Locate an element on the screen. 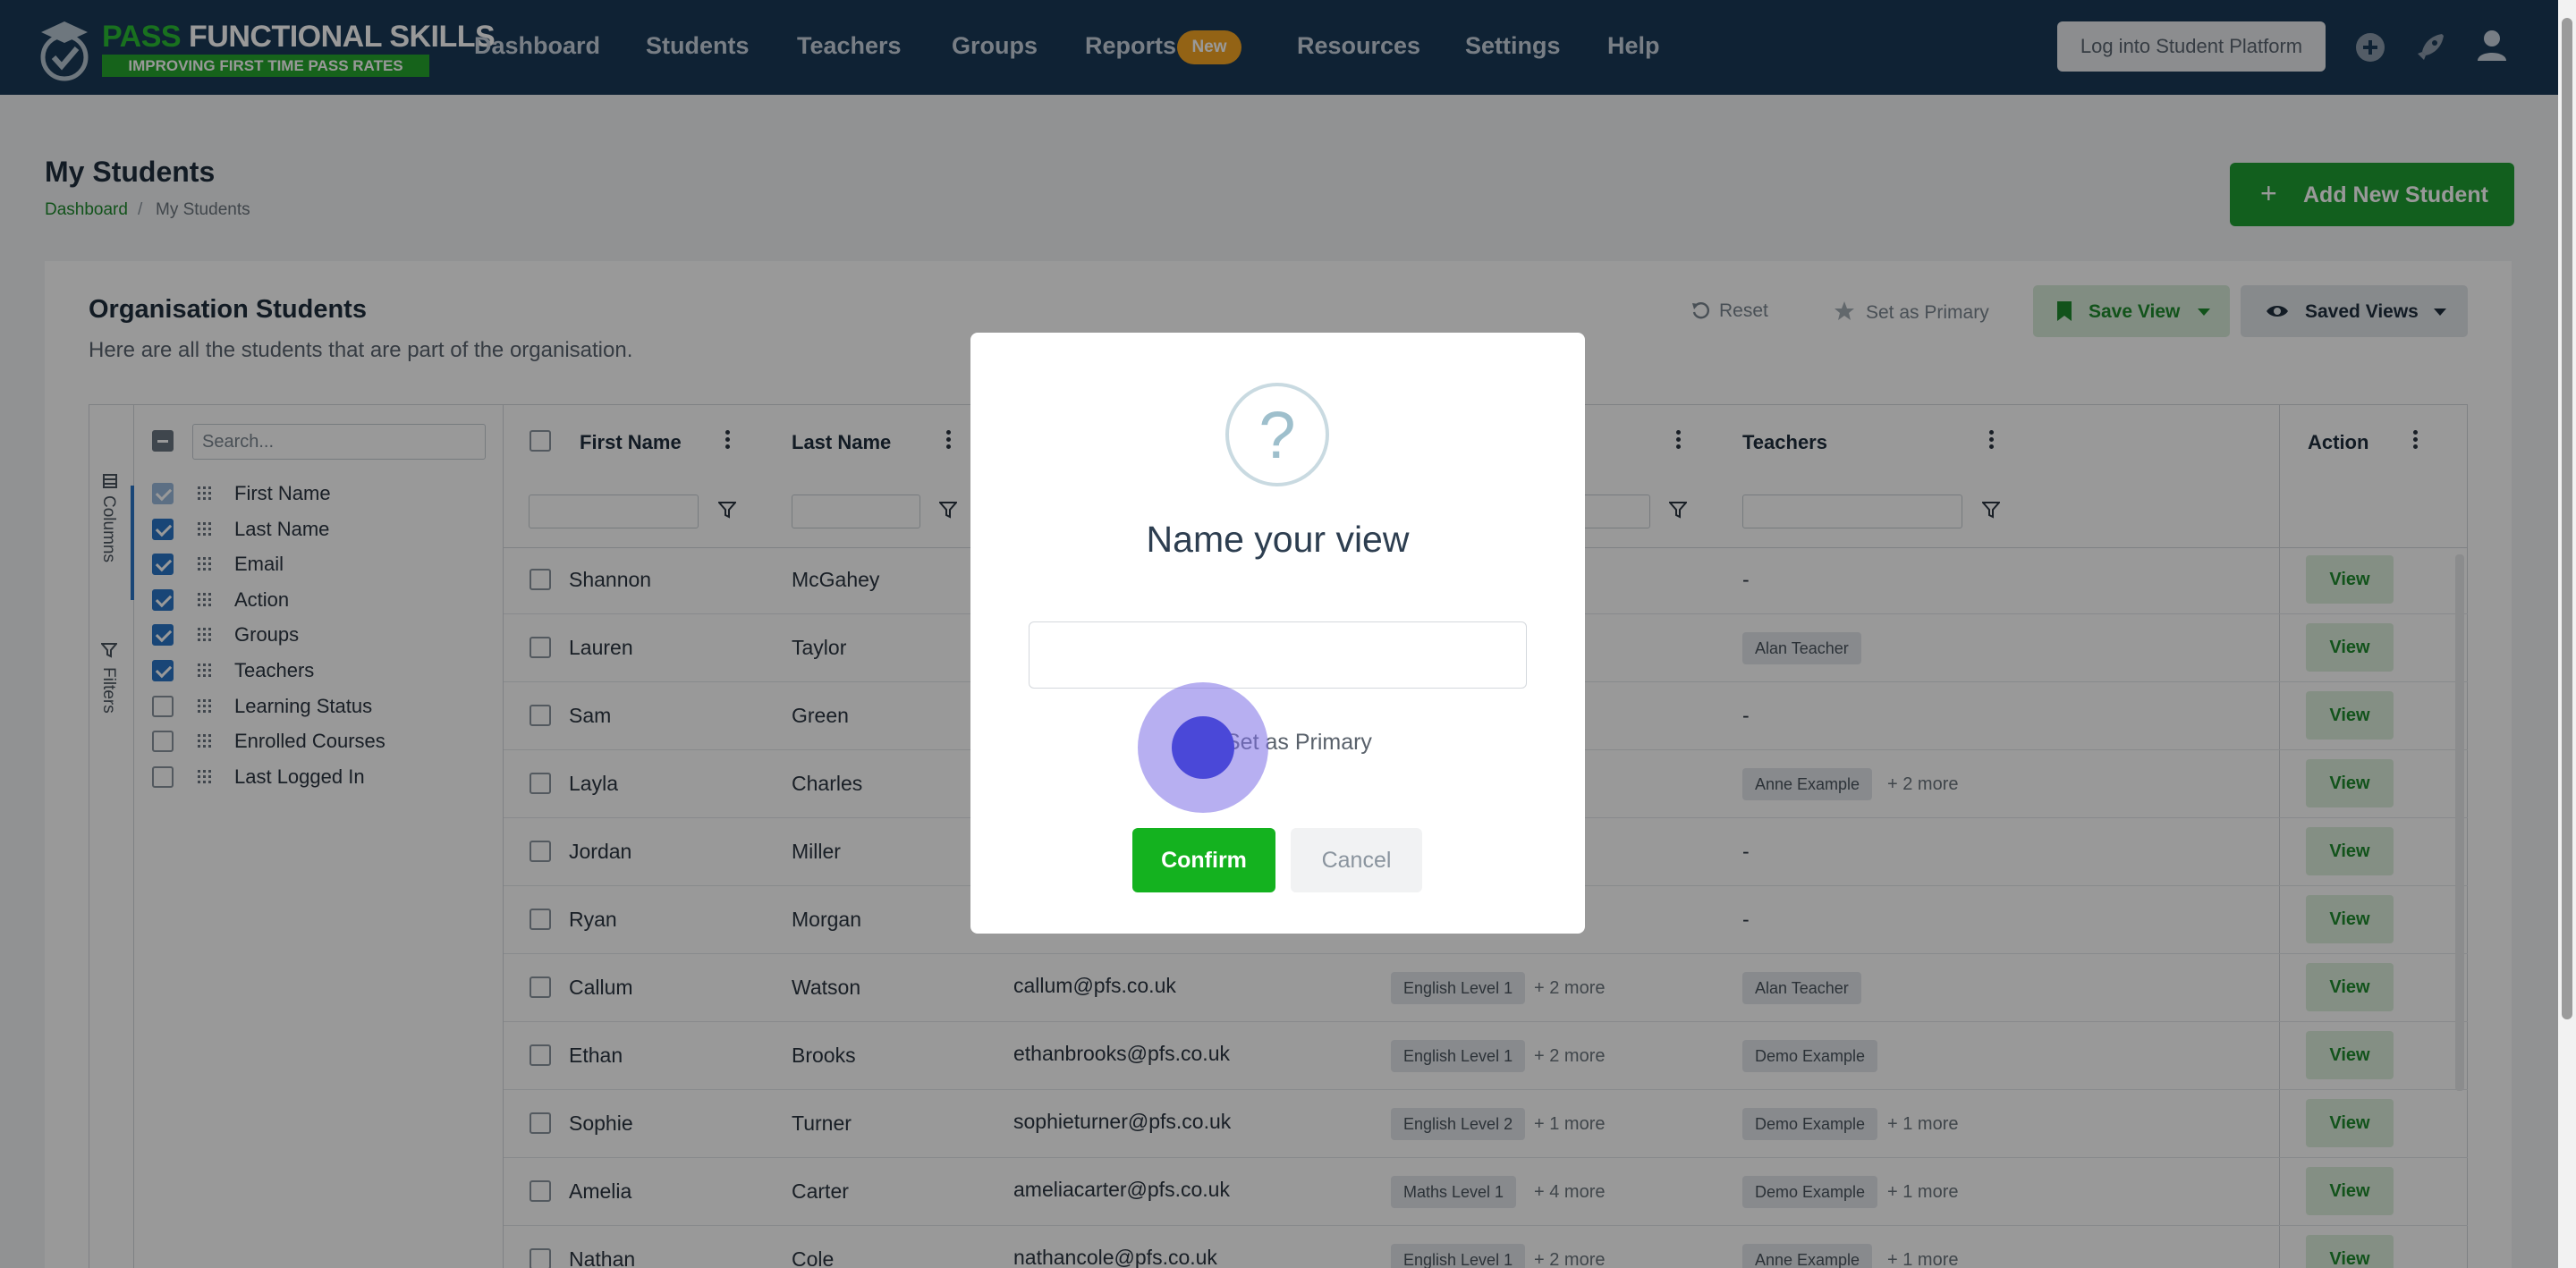 The height and width of the screenshot is (1268, 2576). dialog-title: Name your view is located at coordinates (1278, 539).